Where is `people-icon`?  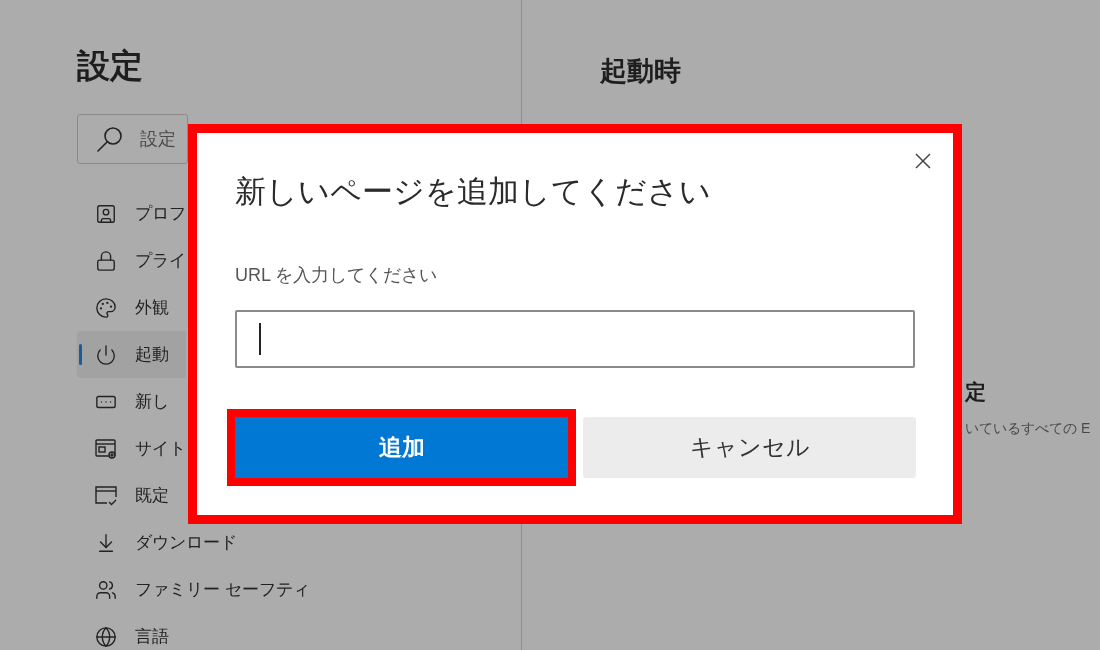
people-icon is located at coordinates (106, 589).